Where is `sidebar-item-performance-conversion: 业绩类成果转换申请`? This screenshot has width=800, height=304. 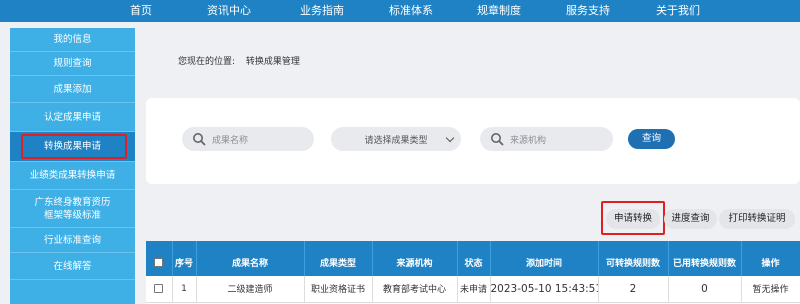 sidebar-item-performance-conversion: 业绩类成果转换申请 is located at coordinates (72, 176).